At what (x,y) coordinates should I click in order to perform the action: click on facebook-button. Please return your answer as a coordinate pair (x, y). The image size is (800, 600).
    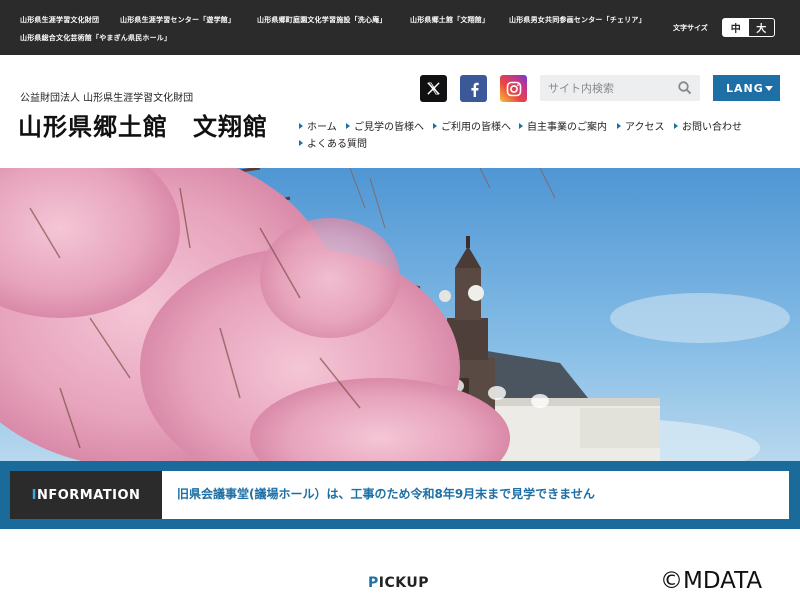
    Looking at the image, I should click on (473, 88).